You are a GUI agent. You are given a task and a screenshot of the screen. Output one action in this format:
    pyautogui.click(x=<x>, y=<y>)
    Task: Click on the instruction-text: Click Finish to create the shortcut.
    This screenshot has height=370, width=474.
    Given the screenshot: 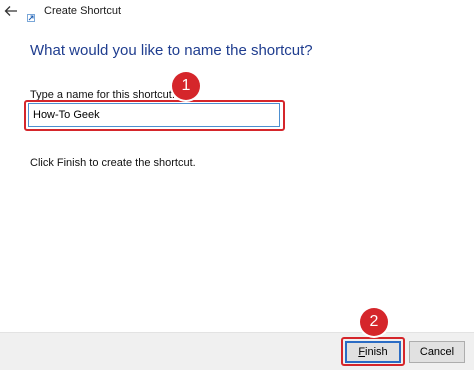 What is the action you would take?
    pyautogui.click(x=113, y=163)
    